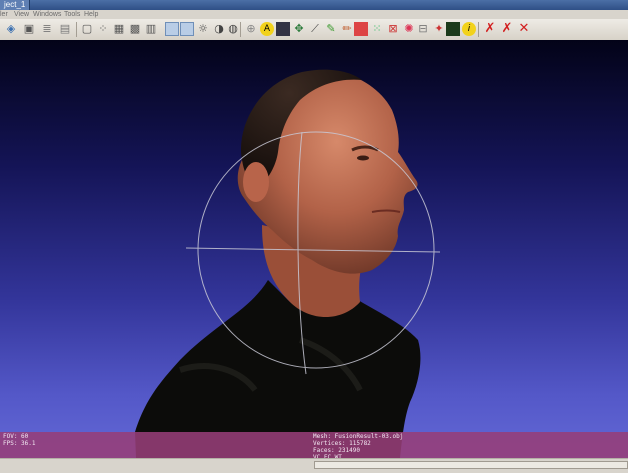  I want to click on trackball-icon: ◍, so click(233, 29).